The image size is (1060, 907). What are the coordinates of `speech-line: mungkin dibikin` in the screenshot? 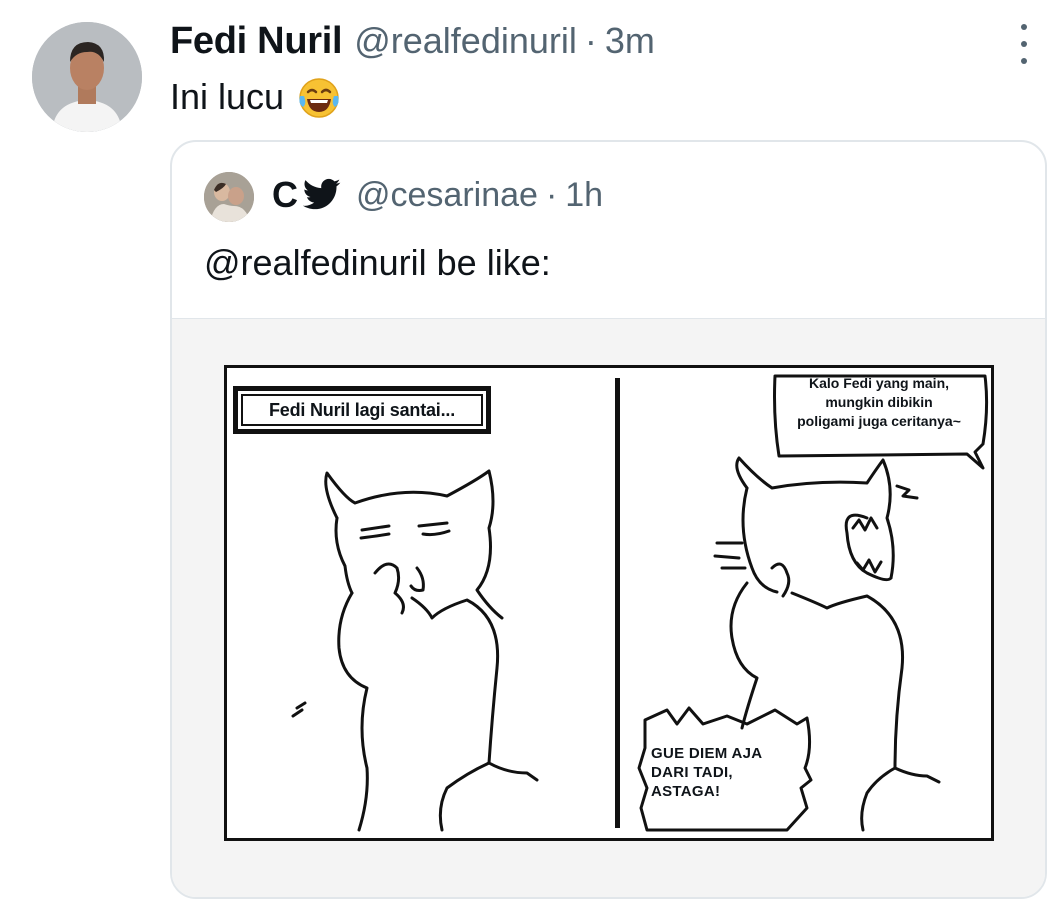 It's located at (879, 402).